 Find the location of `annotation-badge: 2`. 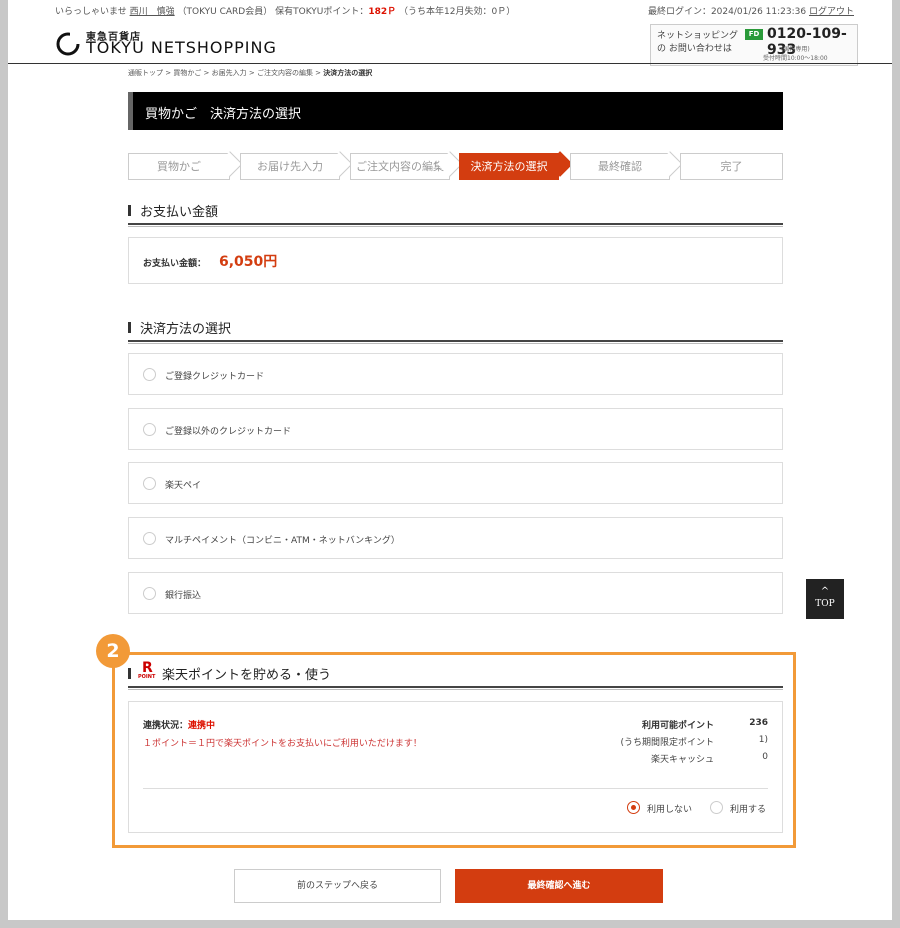

annotation-badge: 2 is located at coordinates (113, 651).